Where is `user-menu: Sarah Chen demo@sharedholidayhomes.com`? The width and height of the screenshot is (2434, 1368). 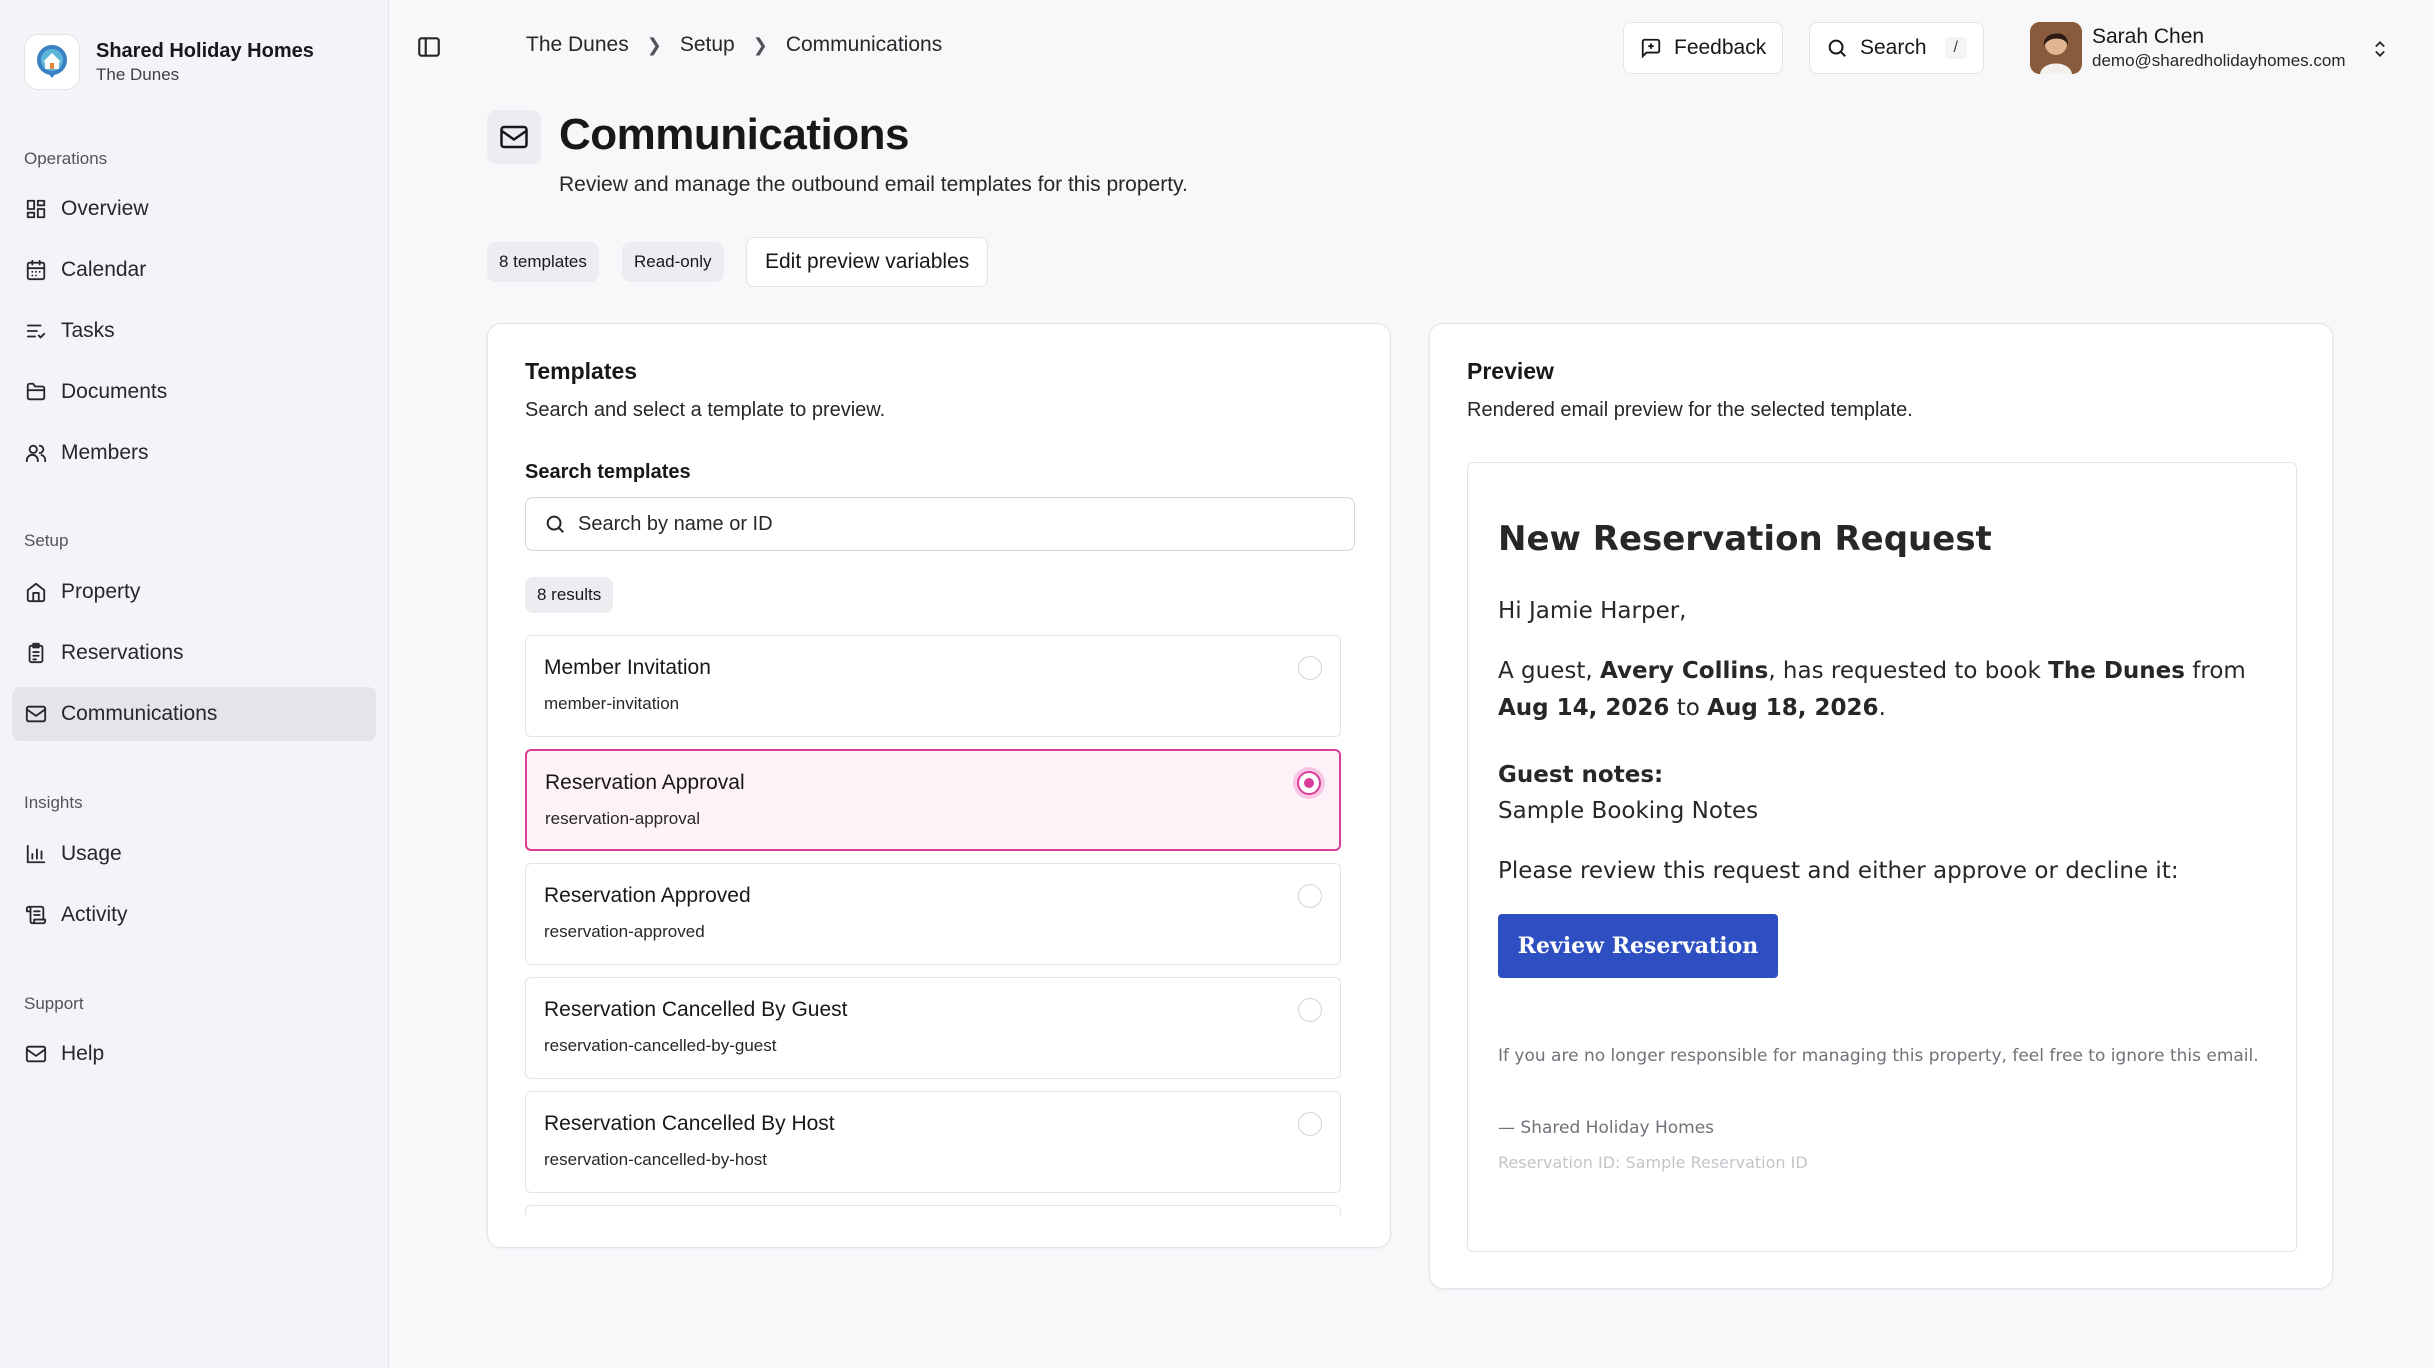
user-menu: Sarah Chen demo@sharedholidayhomes.com is located at coordinates (2188, 48).